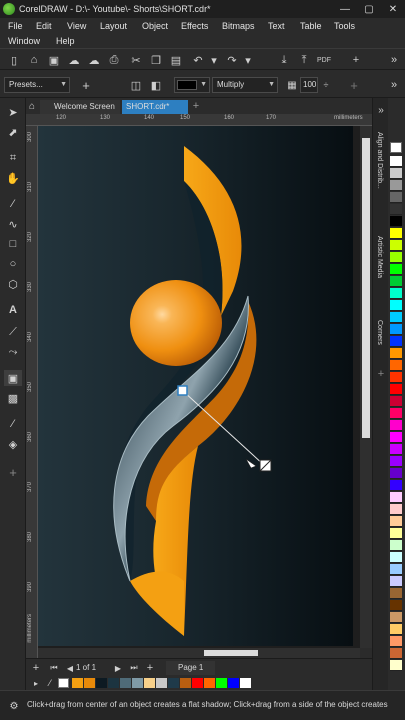 The image size is (405, 720). I want to click on no-color-swatch, so click(63, 683).